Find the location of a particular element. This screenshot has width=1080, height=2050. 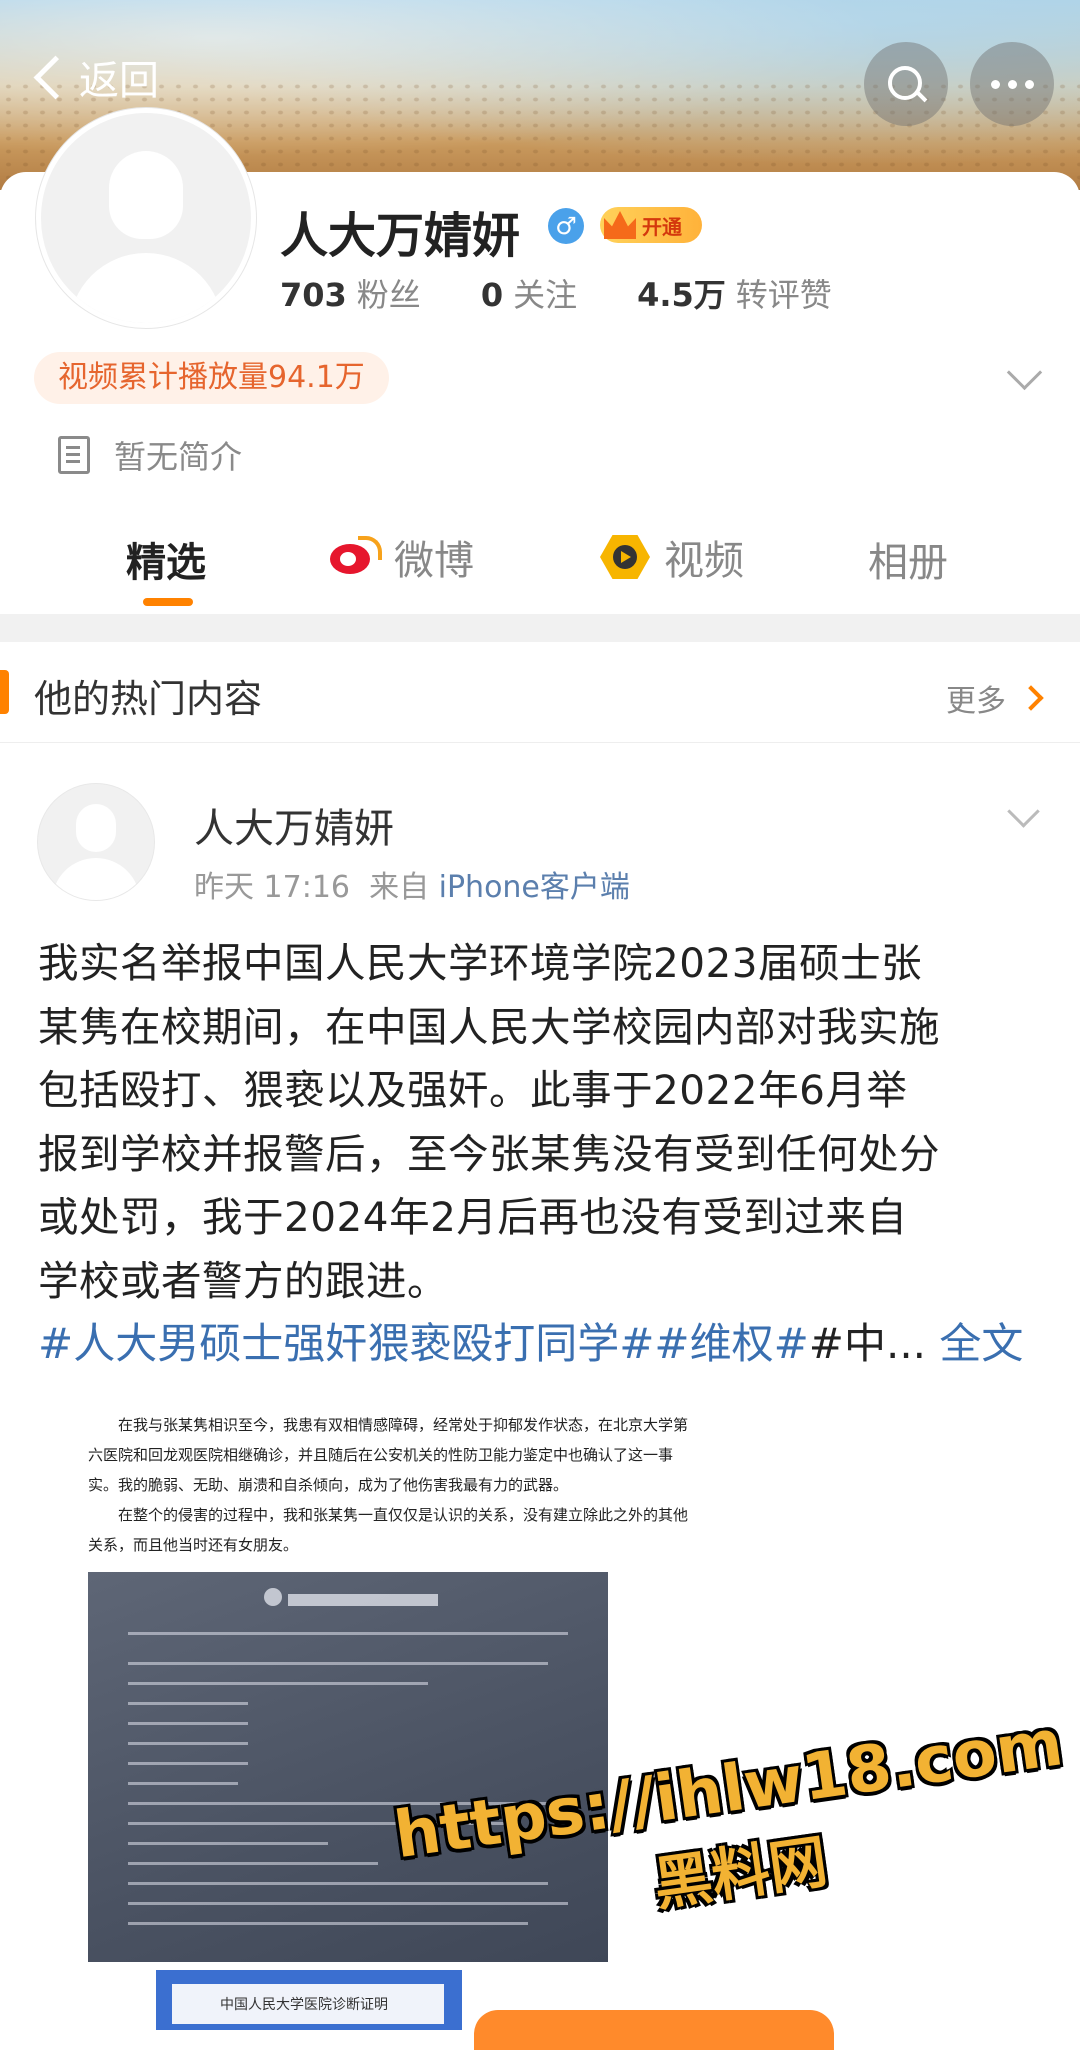

post-author-avatar is located at coordinates (96, 842).